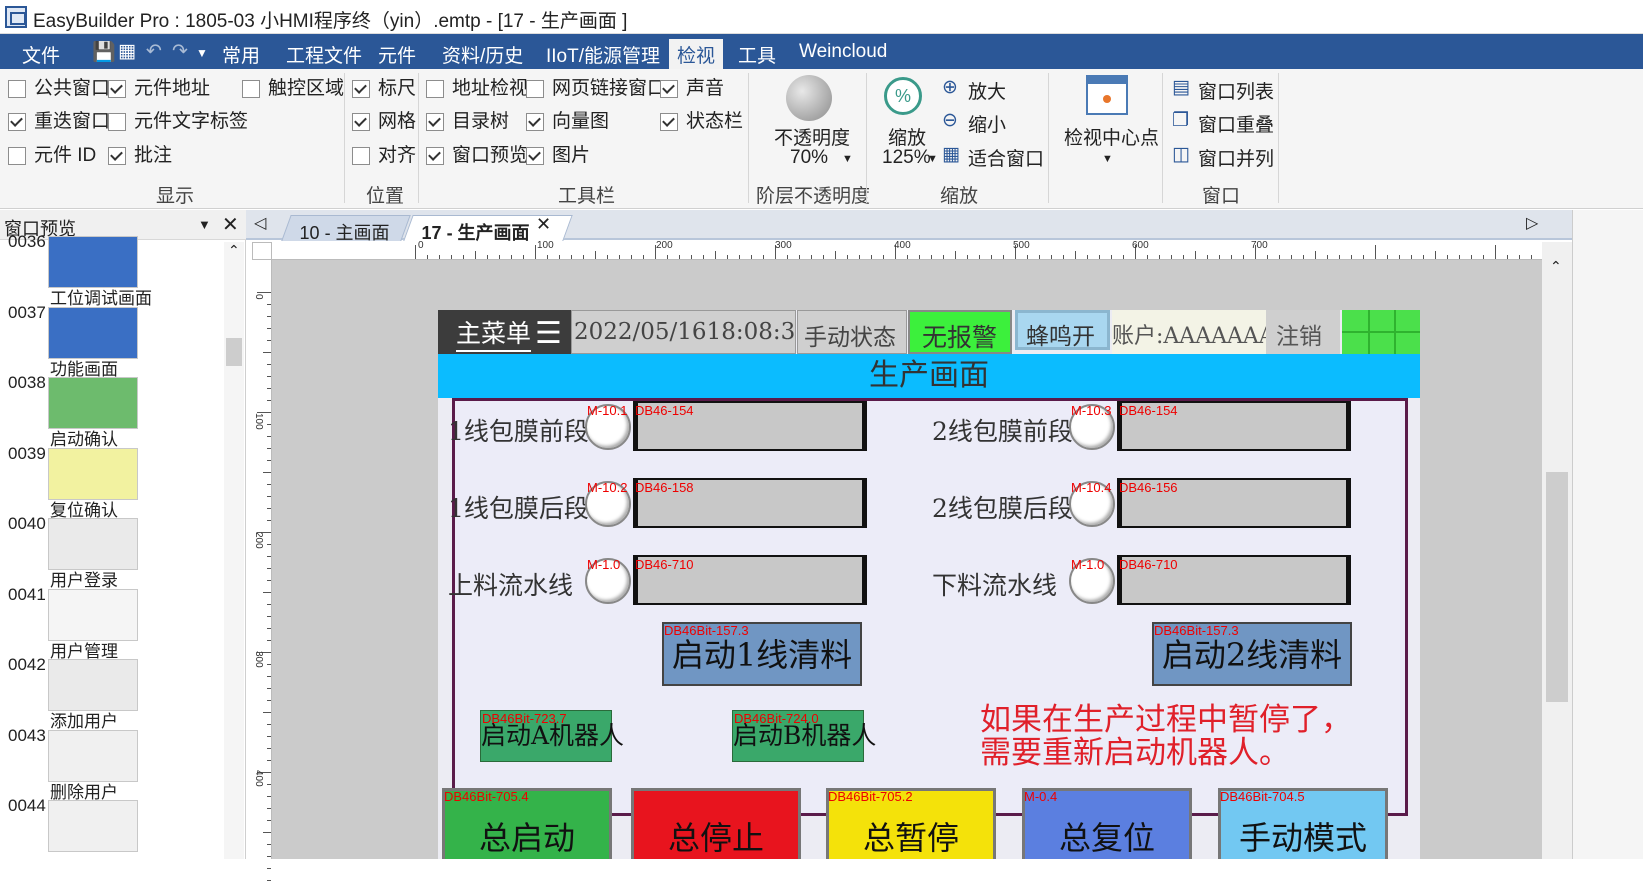 Image resolution: width=1643 pixels, height=881 pixels. Describe the element at coordinates (847, 159) in the screenshot. I see `opacity-dropdown-icon: ▼` at that location.